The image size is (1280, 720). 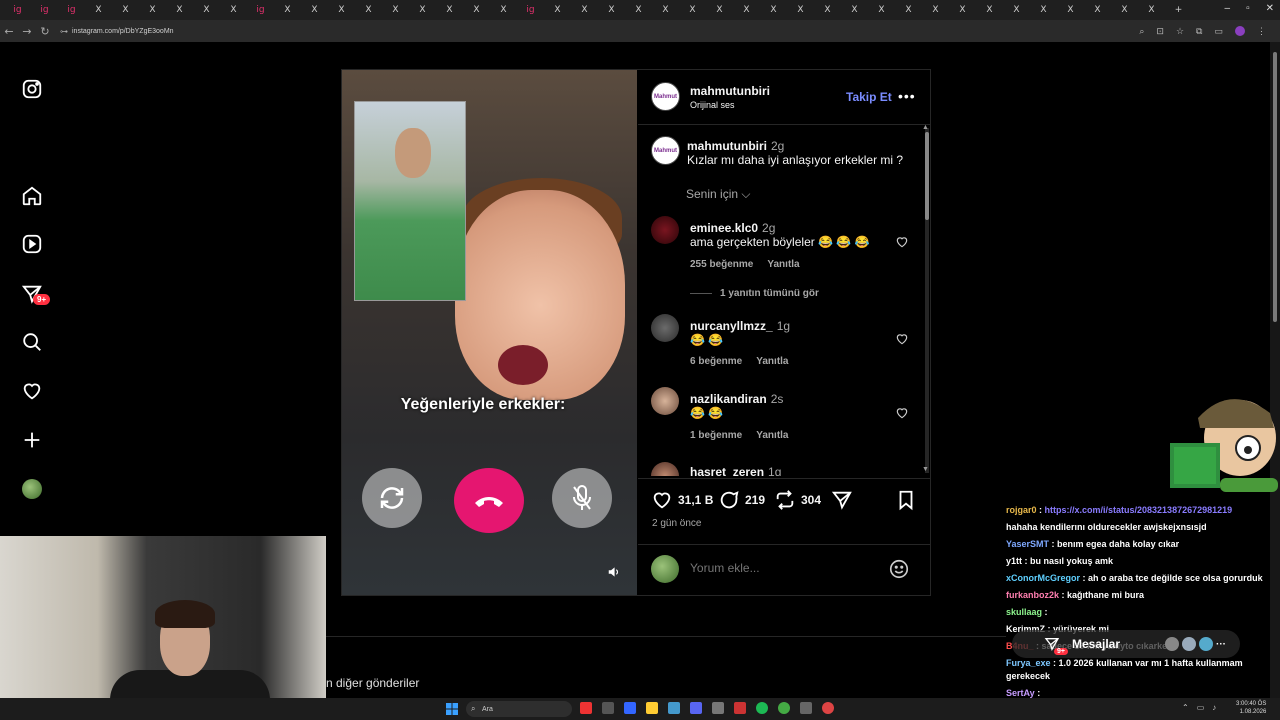 I want to click on chat-username: rojgar0, so click(x=1021, y=510).